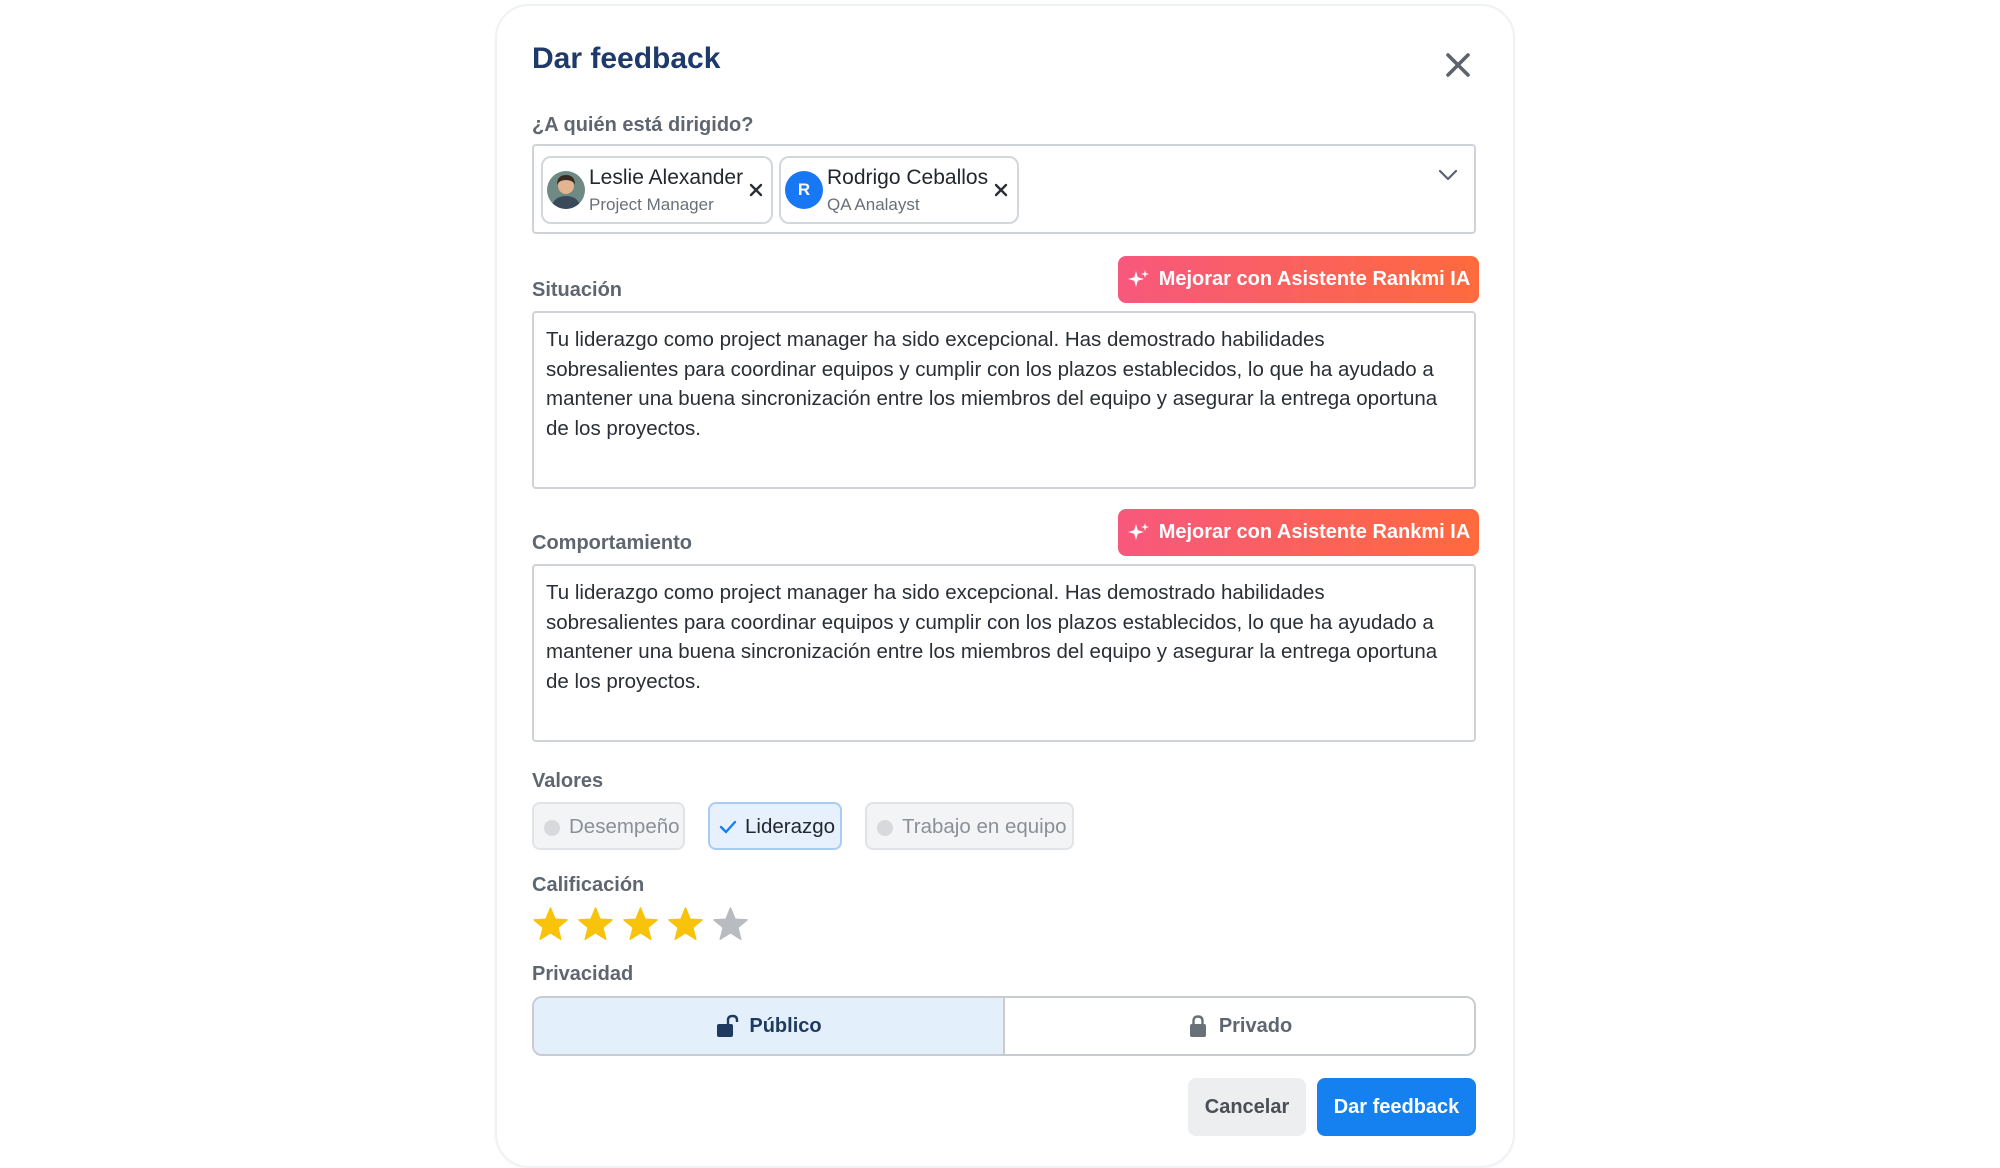 This screenshot has height=1168, width=2000. I want to click on avatar, so click(566, 190).